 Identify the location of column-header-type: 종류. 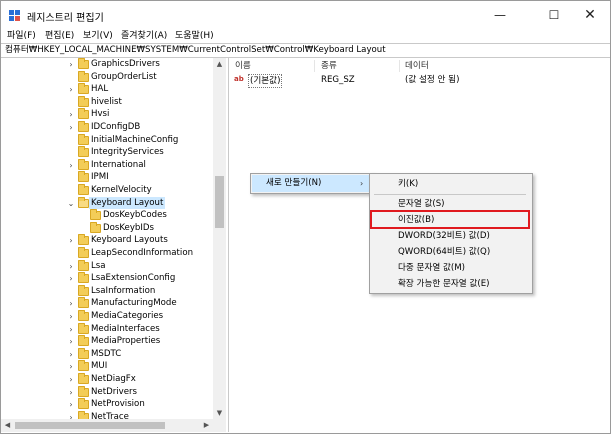
(329, 66).